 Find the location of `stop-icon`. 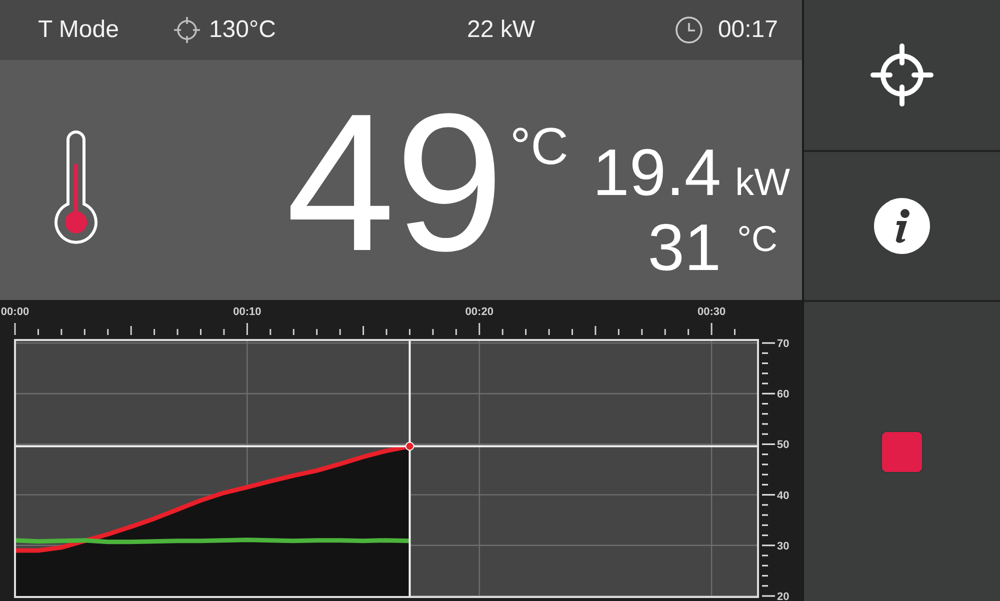

stop-icon is located at coordinates (902, 451).